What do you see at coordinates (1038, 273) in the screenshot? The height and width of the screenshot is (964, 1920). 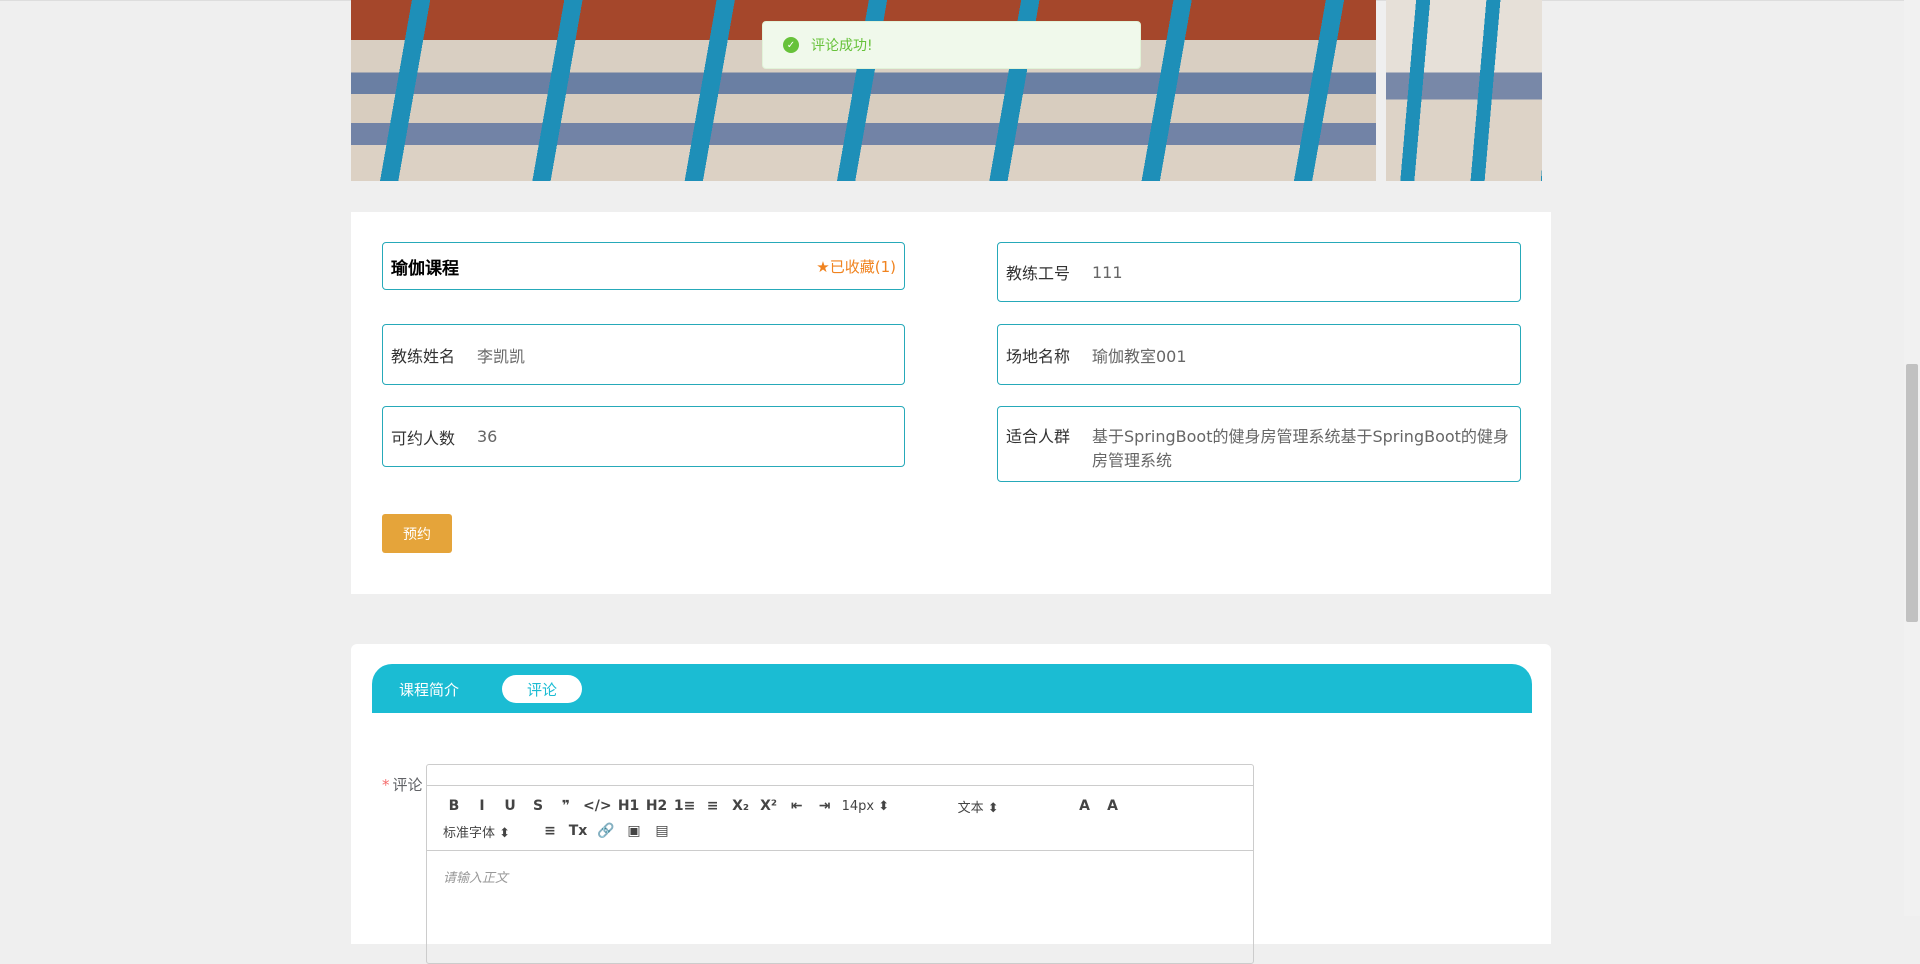 I see `field-label: 教练工号` at bounding box center [1038, 273].